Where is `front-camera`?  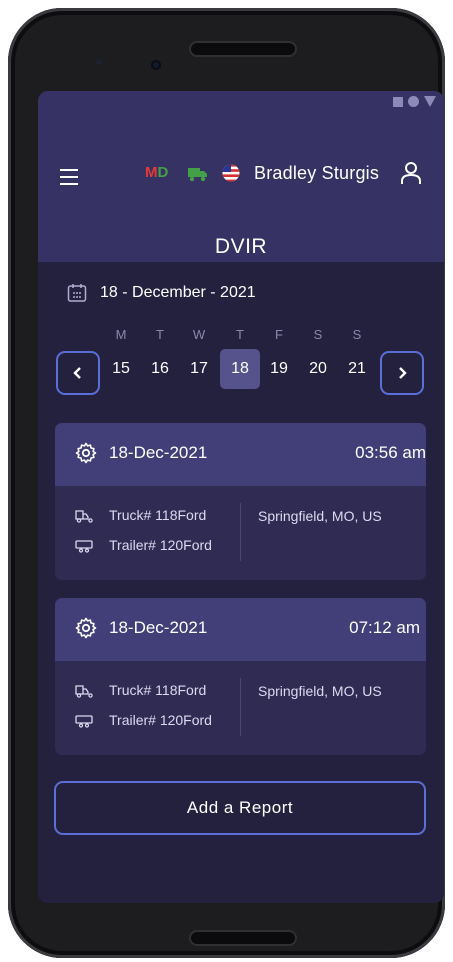 front-camera is located at coordinates (156, 65).